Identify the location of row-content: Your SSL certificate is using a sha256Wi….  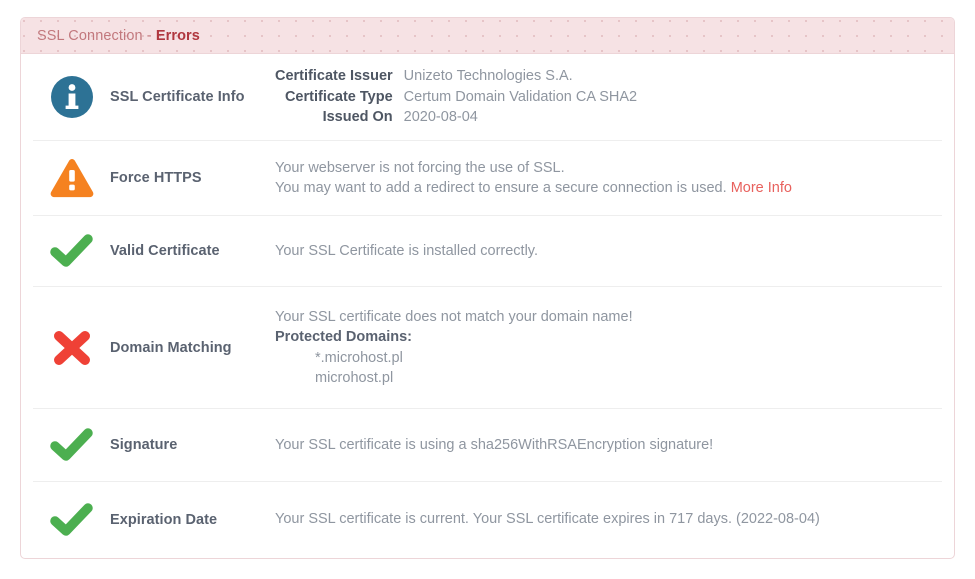
(608, 445).